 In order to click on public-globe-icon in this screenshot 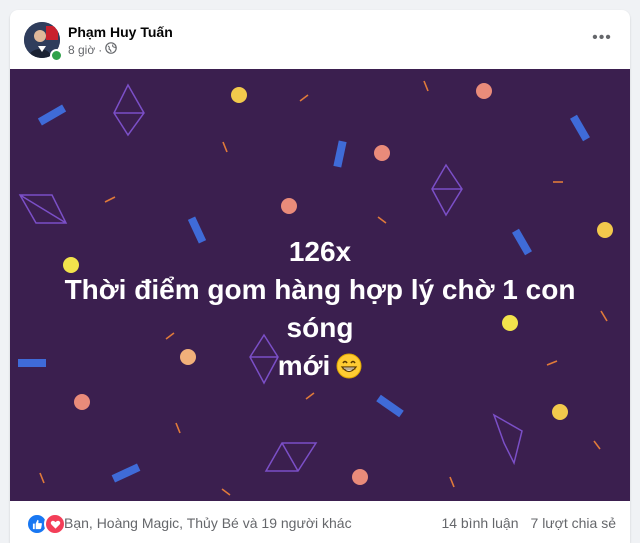, I will do `click(111, 49)`.